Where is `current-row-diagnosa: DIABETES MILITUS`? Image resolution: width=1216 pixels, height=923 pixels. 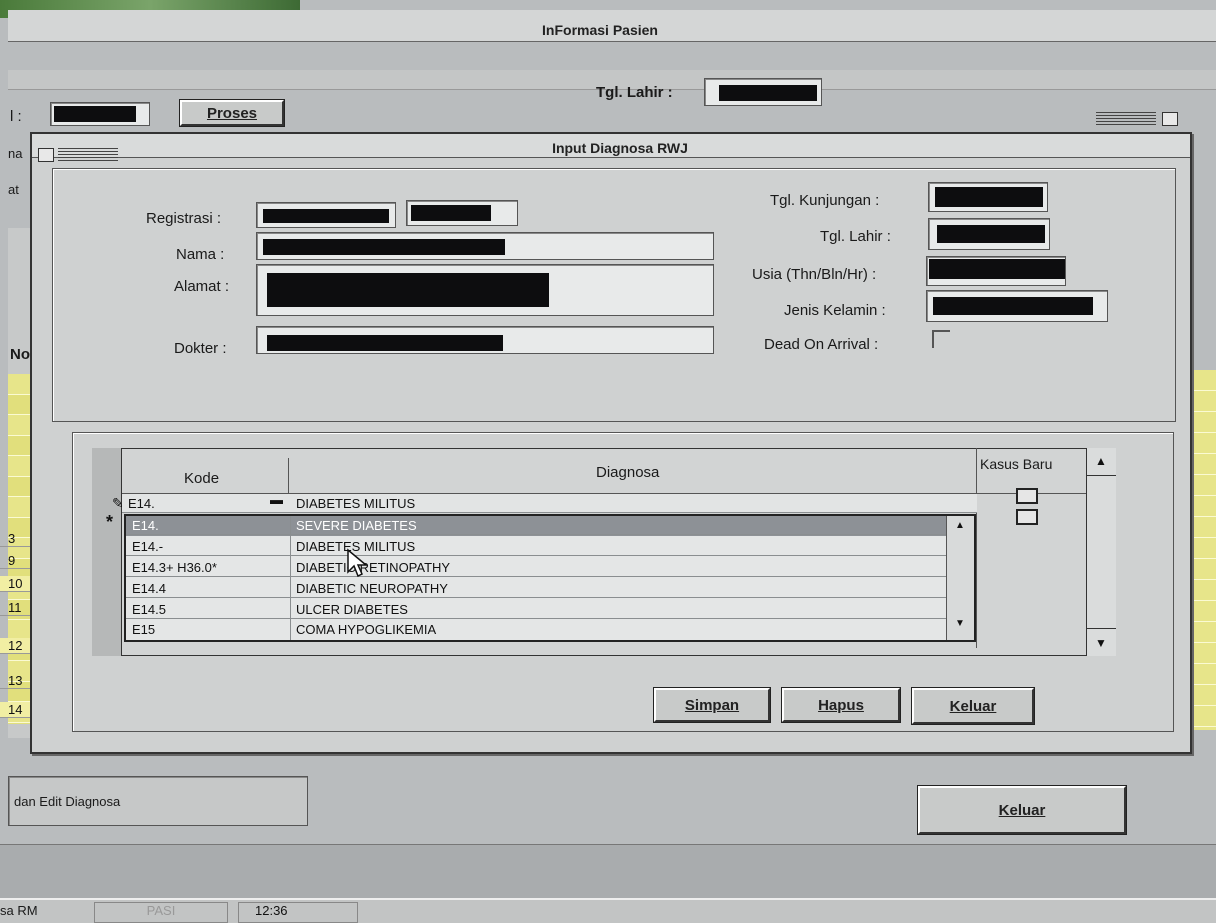
current-row-diagnosa: DIABETES MILITUS is located at coordinates (356, 503).